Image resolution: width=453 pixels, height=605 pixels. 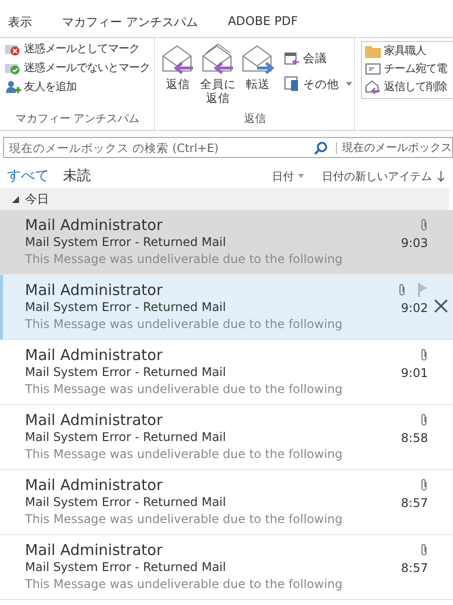 I want to click on search-scope: 現在のメールボックス, so click(x=397, y=147).